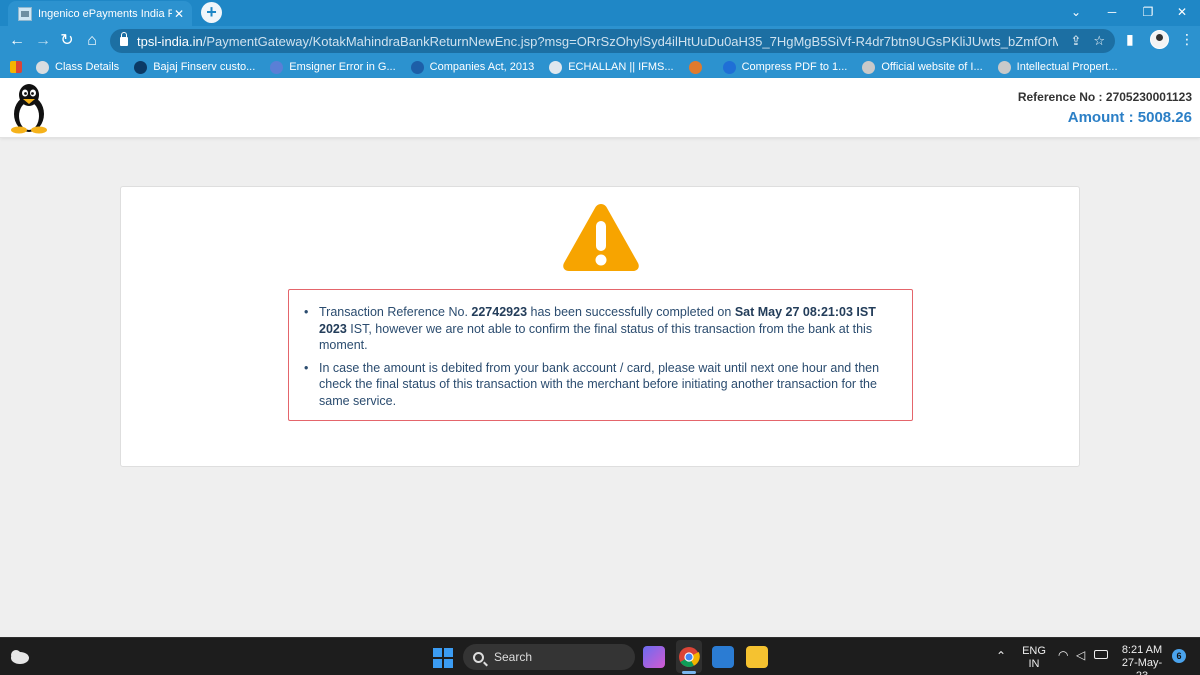  What do you see at coordinates (77, 67) in the screenshot?
I see `bookmark-item: Class Details` at bounding box center [77, 67].